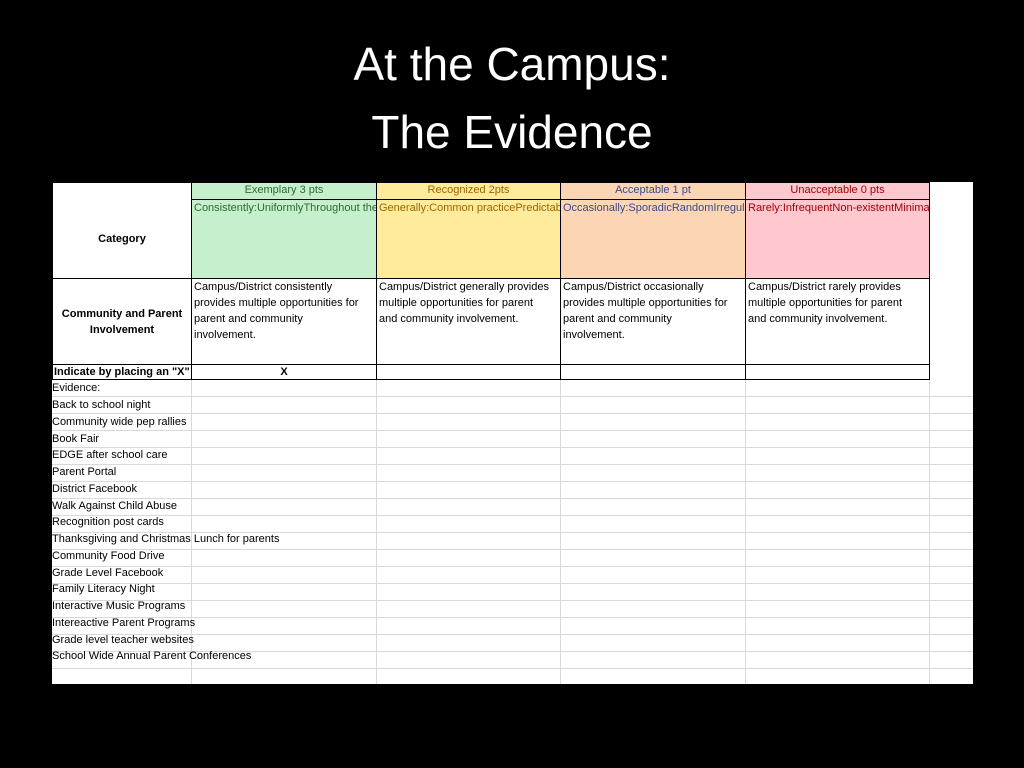 The height and width of the screenshot is (768, 1024). I want to click on evidence-item: District Facebook, so click(94, 488).